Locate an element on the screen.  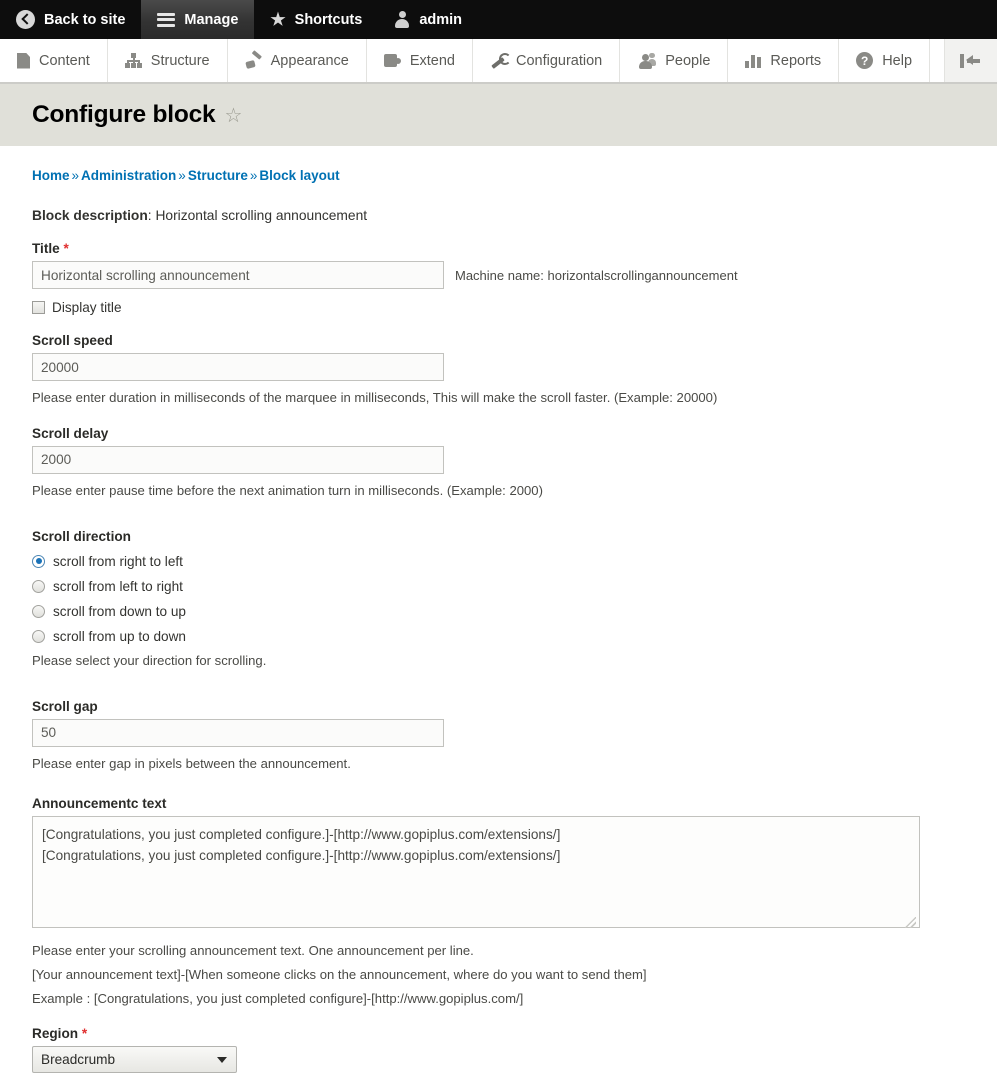
menu-item-label: Help is located at coordinates (897, 60).